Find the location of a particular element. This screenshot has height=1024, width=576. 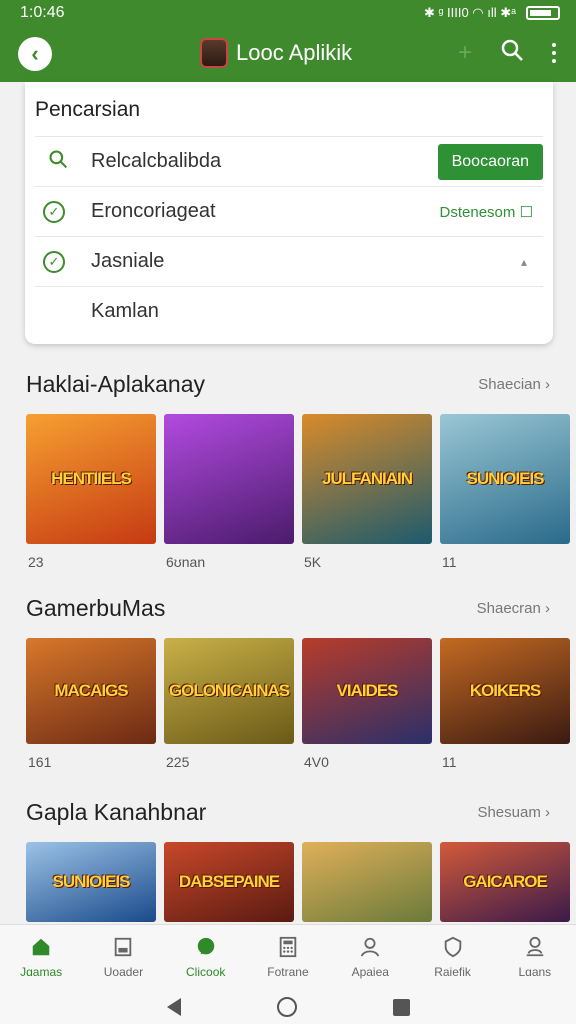

app-card: SUNIOIEIS 11 is located at coordinates (505, 492).